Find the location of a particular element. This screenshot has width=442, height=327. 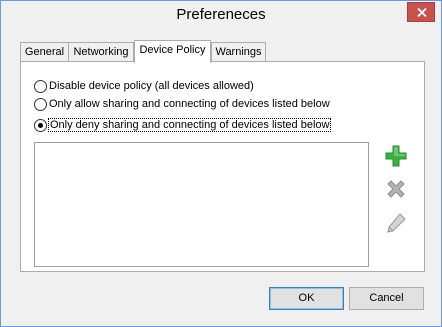

close-button is located at coordinates (421, 12).